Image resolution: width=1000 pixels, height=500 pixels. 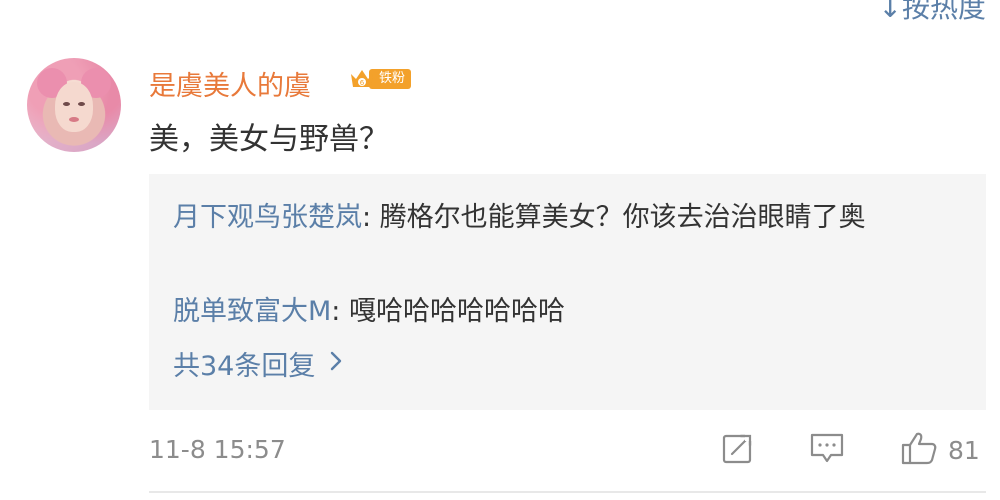 I want to click on user-avatar, so click(x=74, y=105).